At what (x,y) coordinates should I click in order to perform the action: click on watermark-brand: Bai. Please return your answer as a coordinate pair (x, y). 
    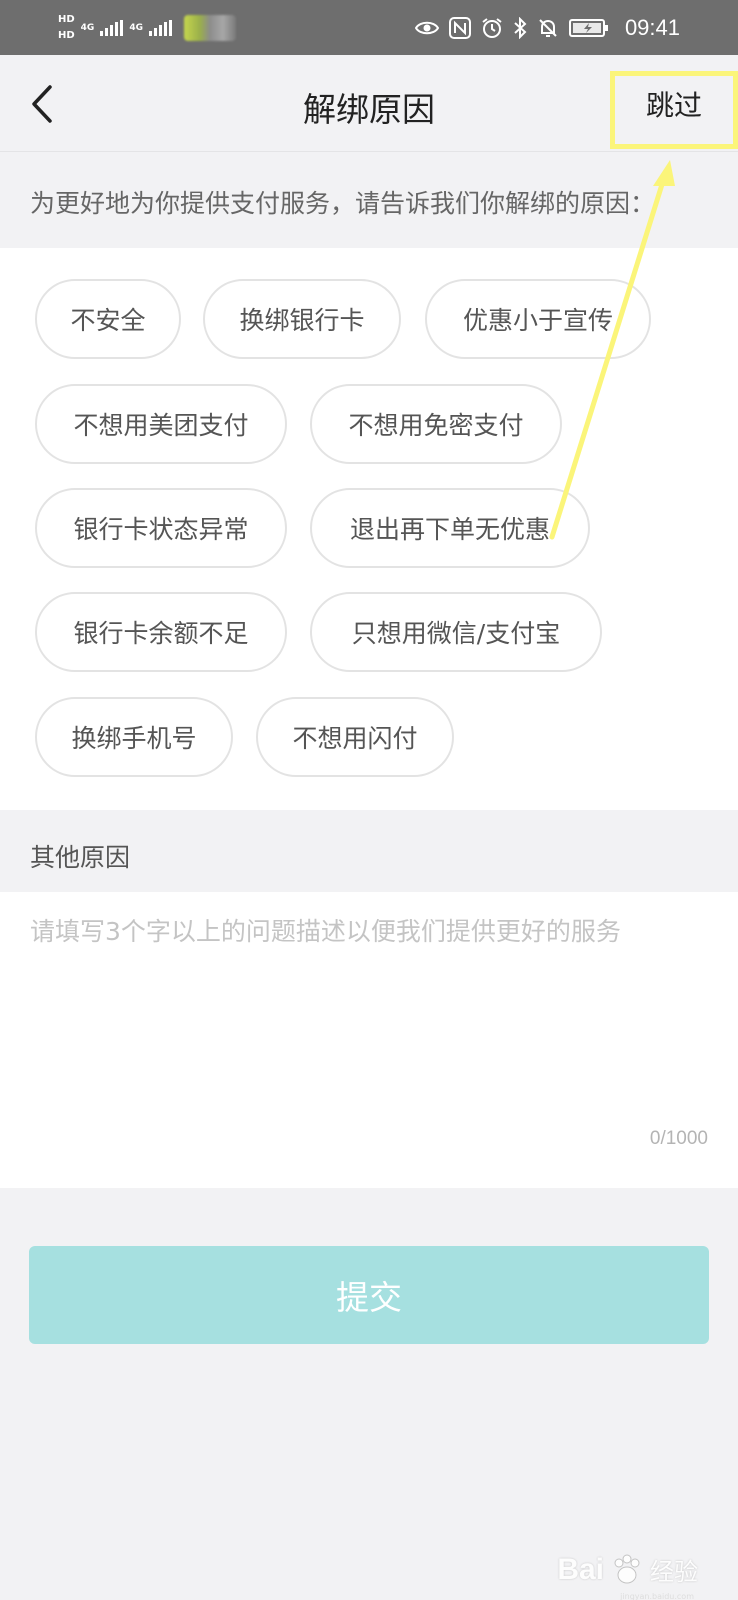
    Looking at the image, I should click on (580, 1569).